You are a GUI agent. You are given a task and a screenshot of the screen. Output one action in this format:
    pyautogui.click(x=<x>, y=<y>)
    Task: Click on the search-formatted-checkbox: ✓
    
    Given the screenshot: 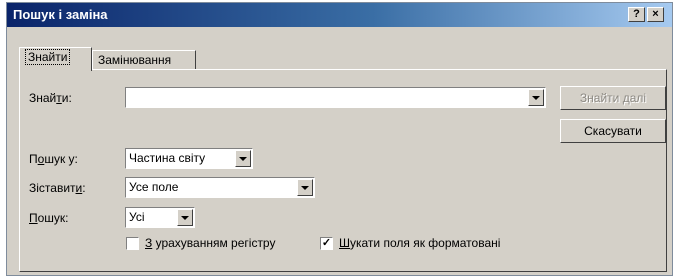 What is the action you would take?
    pyautogui.click(x=326, y=243)
    